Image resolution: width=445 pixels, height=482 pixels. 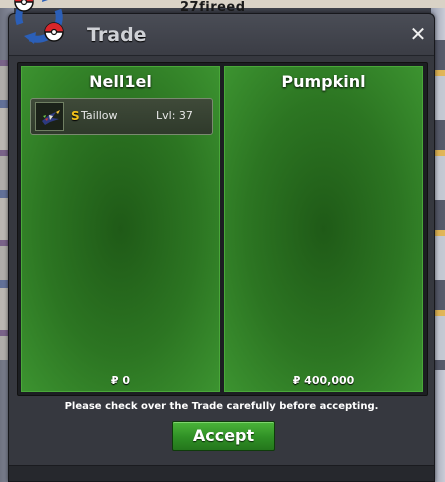 What do you see at coordinates (174, 115) in the screenshot?
I see `pokemon-level: Lvl: 37` at bounding box center [174, 115].